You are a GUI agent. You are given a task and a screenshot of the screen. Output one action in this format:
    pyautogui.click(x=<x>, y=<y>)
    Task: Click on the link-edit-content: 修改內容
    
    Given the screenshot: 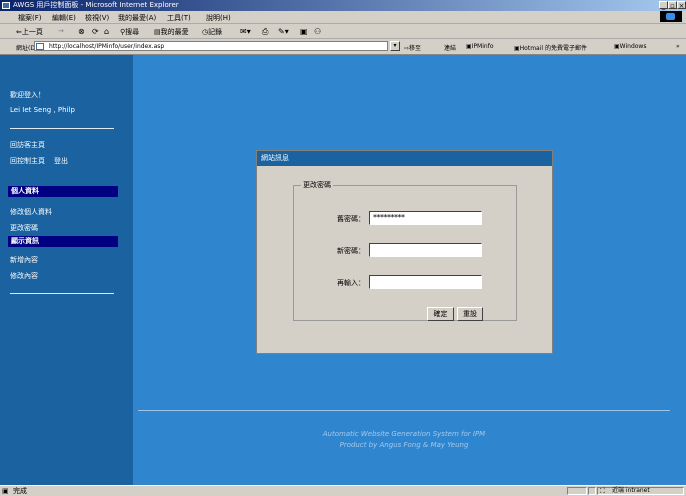 What is the action you would take?
    pyautogui.click(x=24, y=276)
    